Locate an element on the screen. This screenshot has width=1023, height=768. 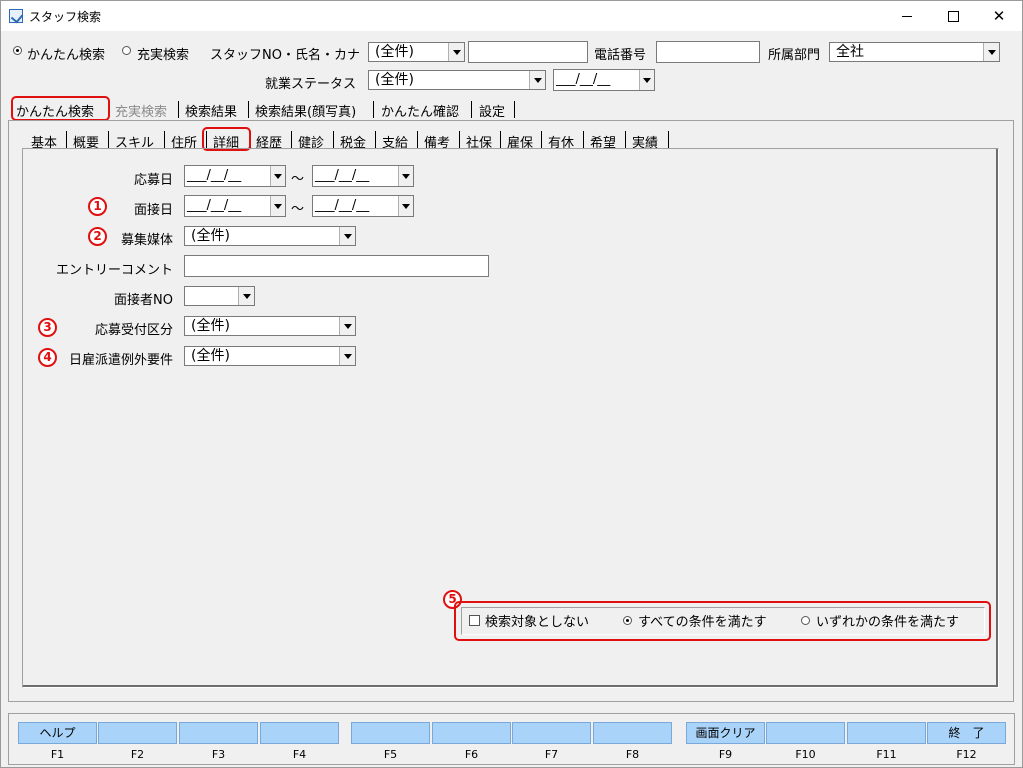
status-combo-value: (全件) is located at coordinates (394, 80).